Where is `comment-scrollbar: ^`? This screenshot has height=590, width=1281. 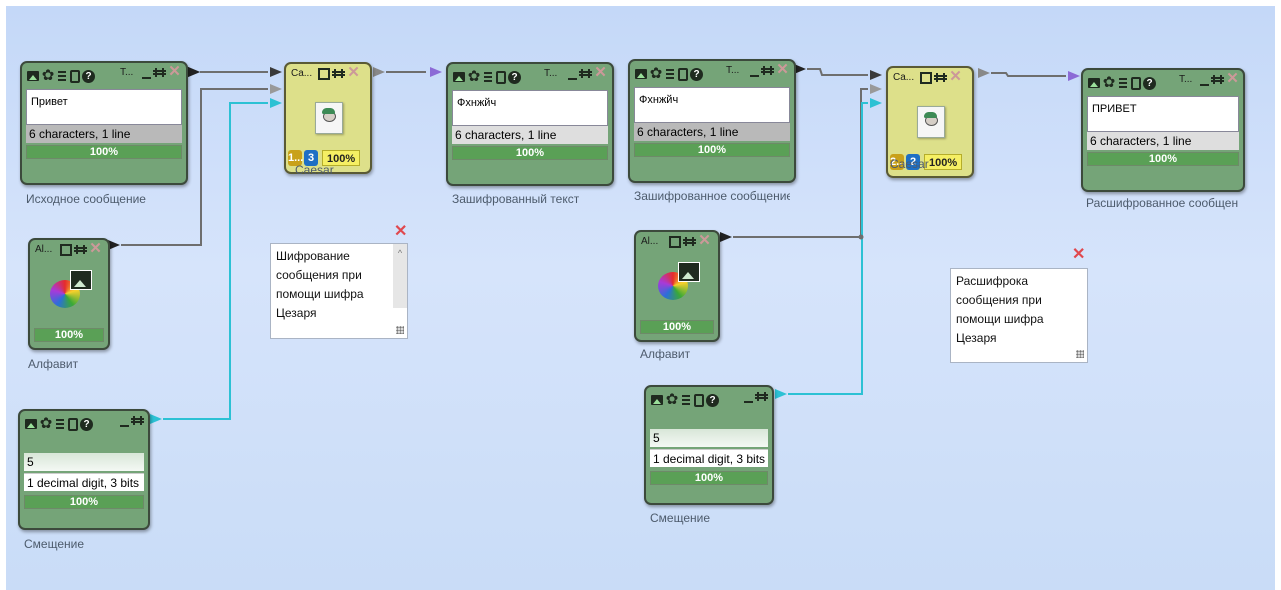
comment-scrollbar: ^ is located at coordinates (400, 276).